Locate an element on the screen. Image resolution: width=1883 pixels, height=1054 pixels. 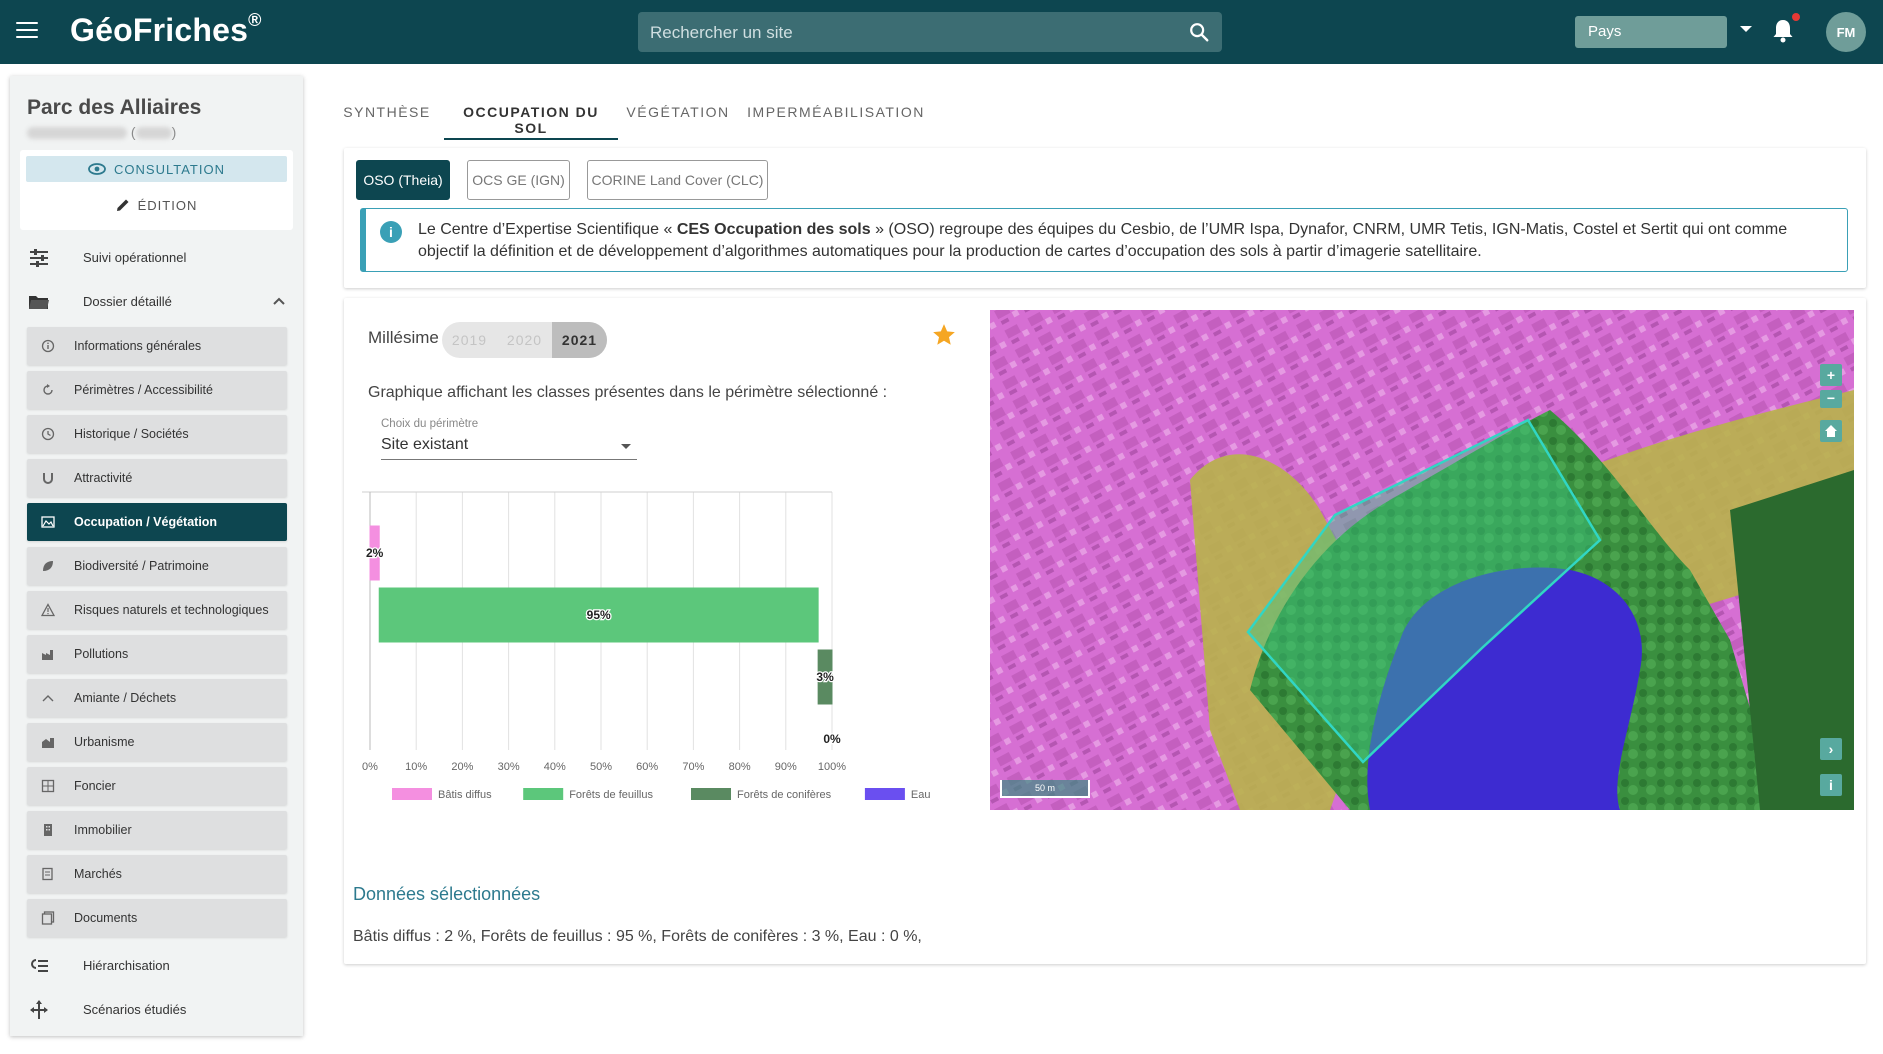
source-oso-button: OSO (Theia) is located at coordinates (403, 180).